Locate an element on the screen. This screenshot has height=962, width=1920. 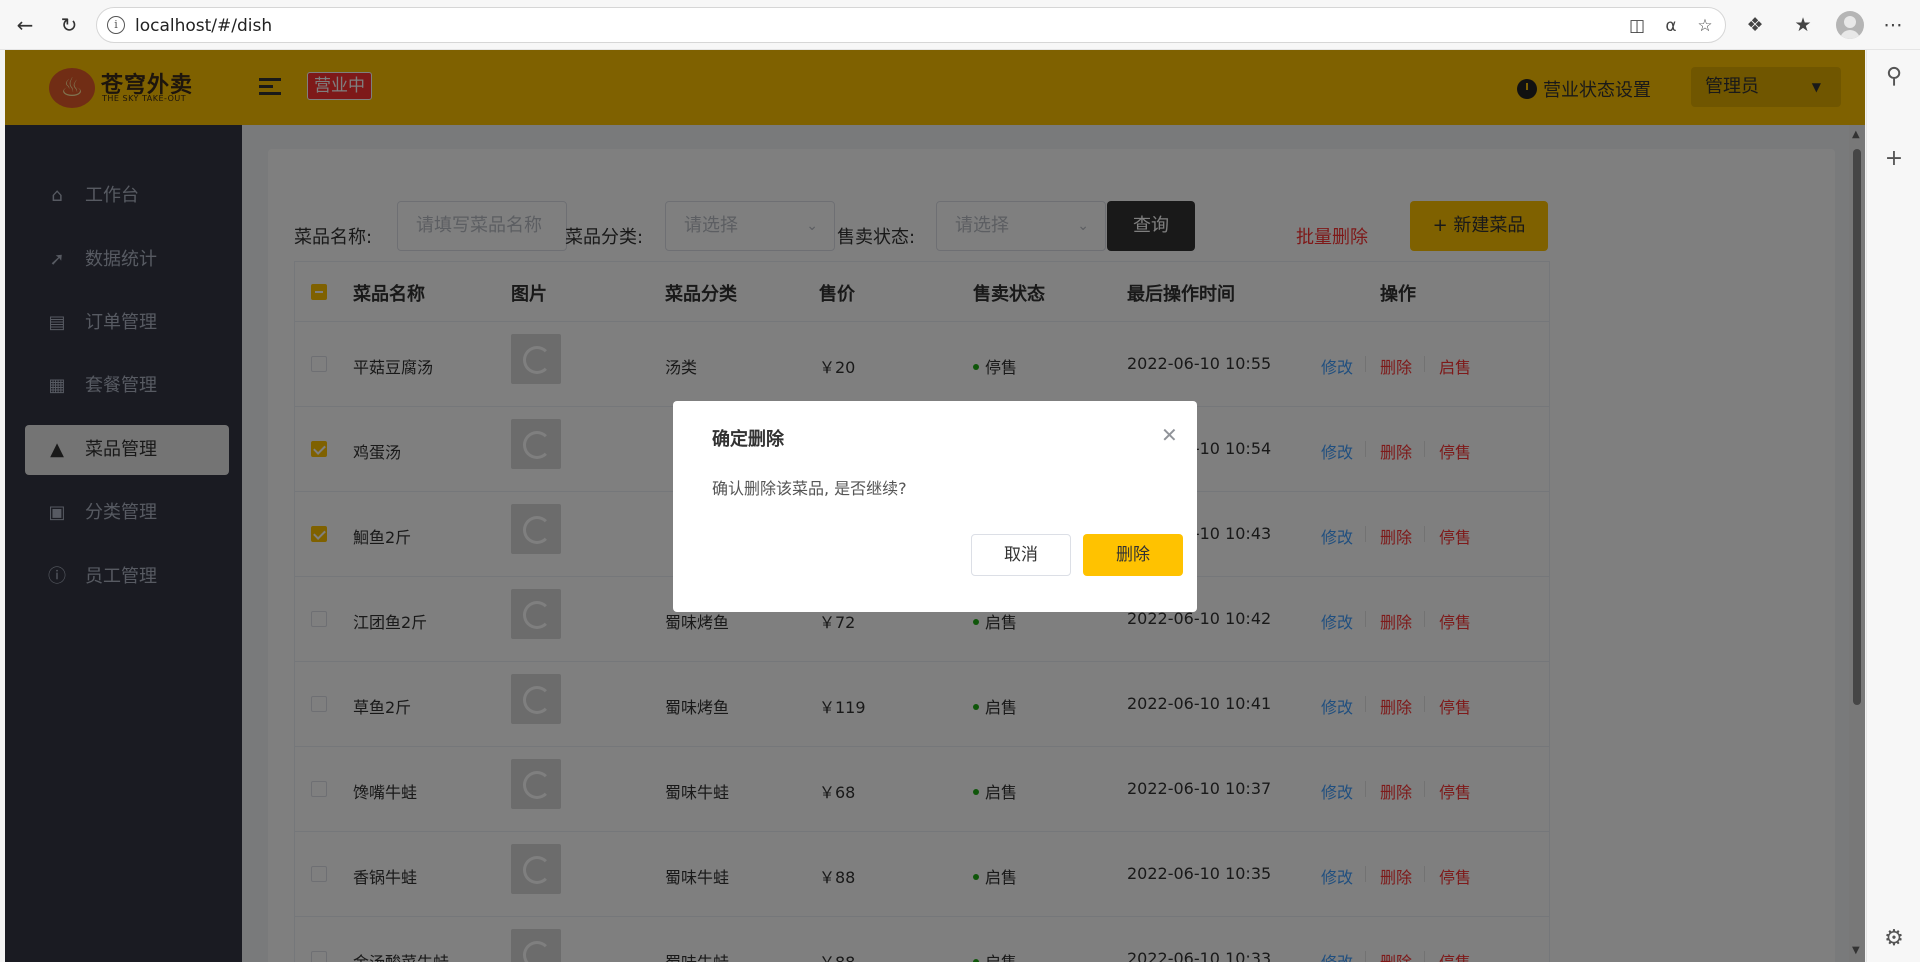
back-arrow-icon: ← is located at coordinates (25, 25).